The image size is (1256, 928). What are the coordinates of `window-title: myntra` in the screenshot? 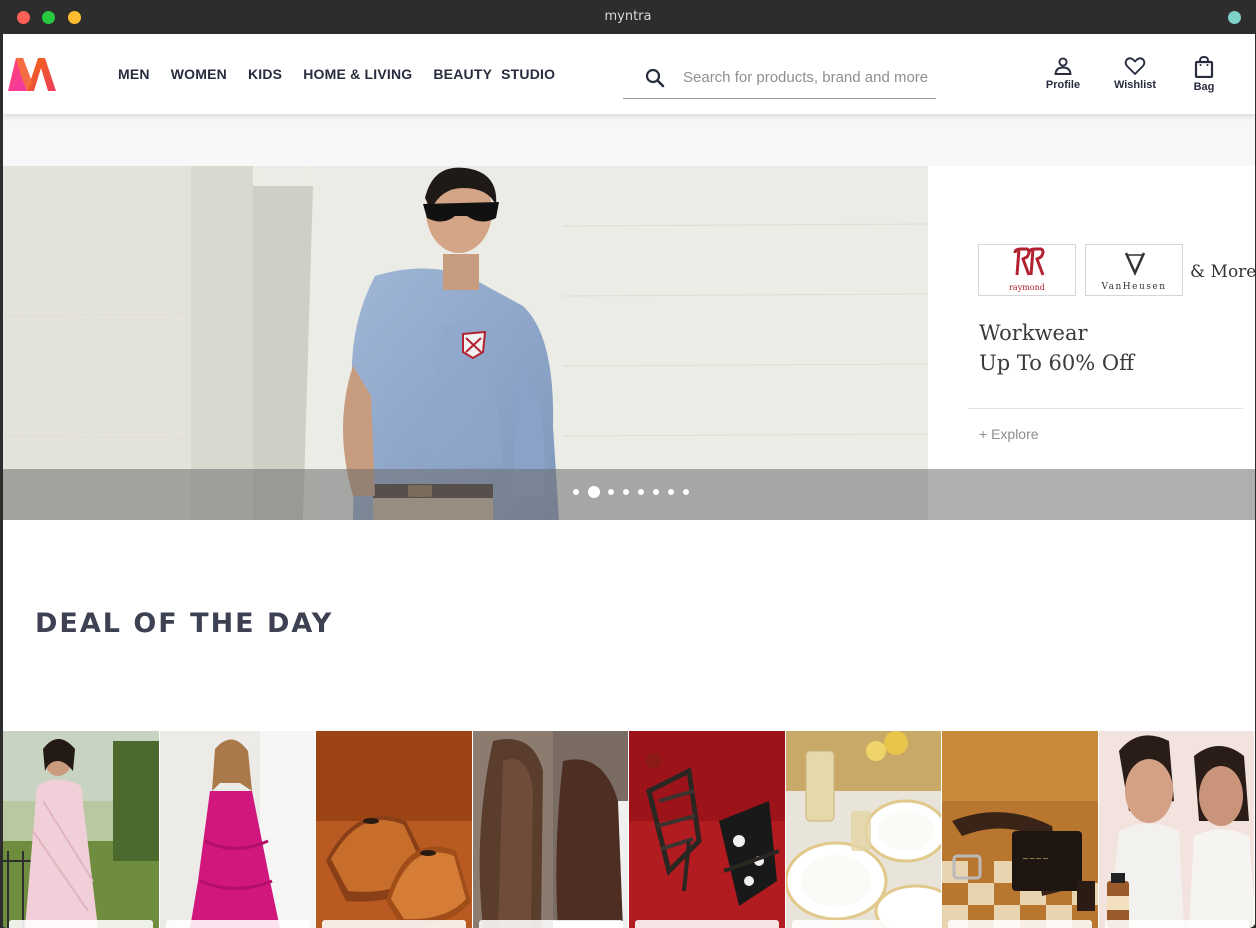 It's located at (628, 16).